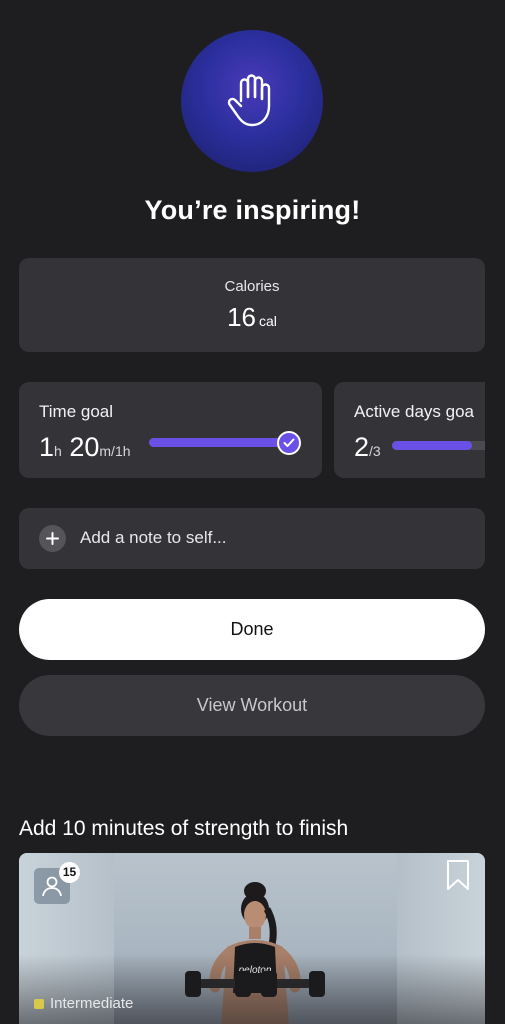  I want to click on time-goal-value: 1h 20m/1h, so click(85, 447).